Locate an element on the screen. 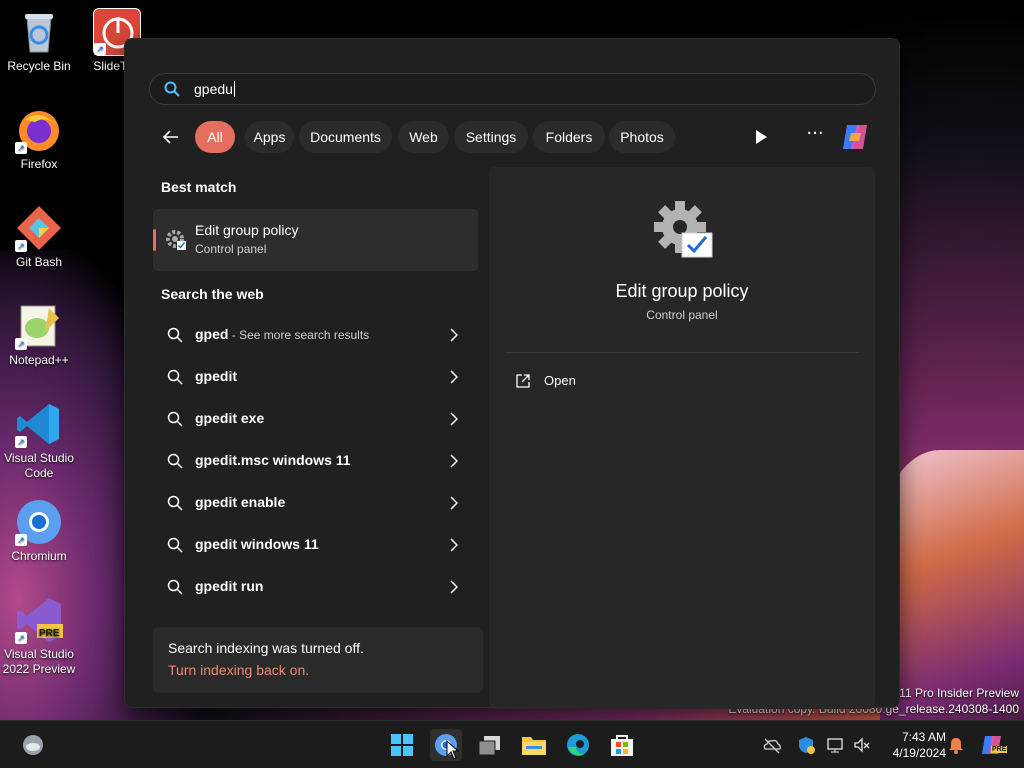  volume-muted-icon is located at coordinates (862, 745).